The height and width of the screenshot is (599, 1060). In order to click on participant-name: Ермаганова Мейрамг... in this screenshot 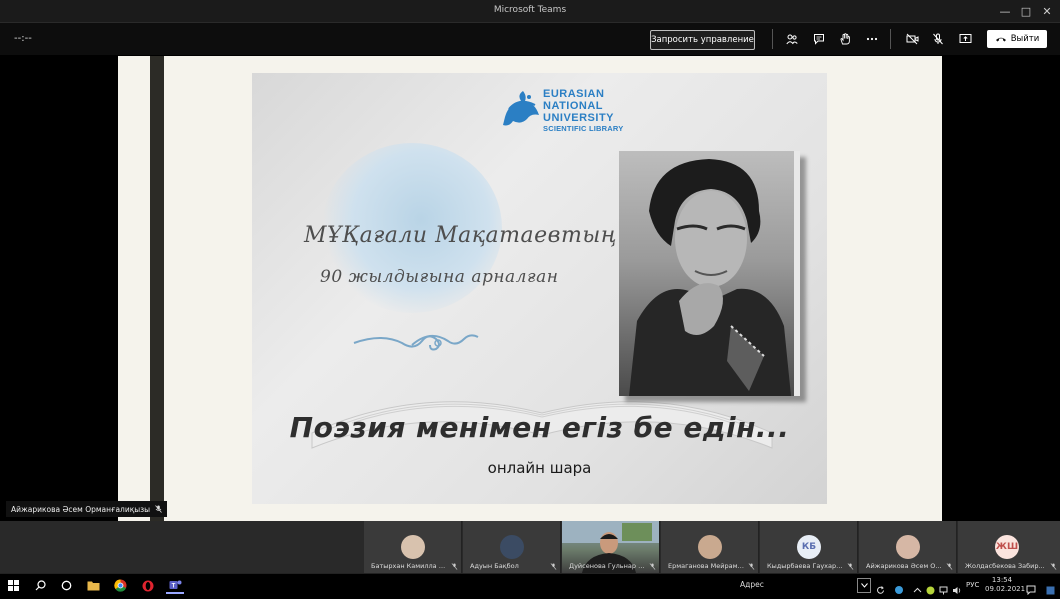, I will do `click(706, 566)`.